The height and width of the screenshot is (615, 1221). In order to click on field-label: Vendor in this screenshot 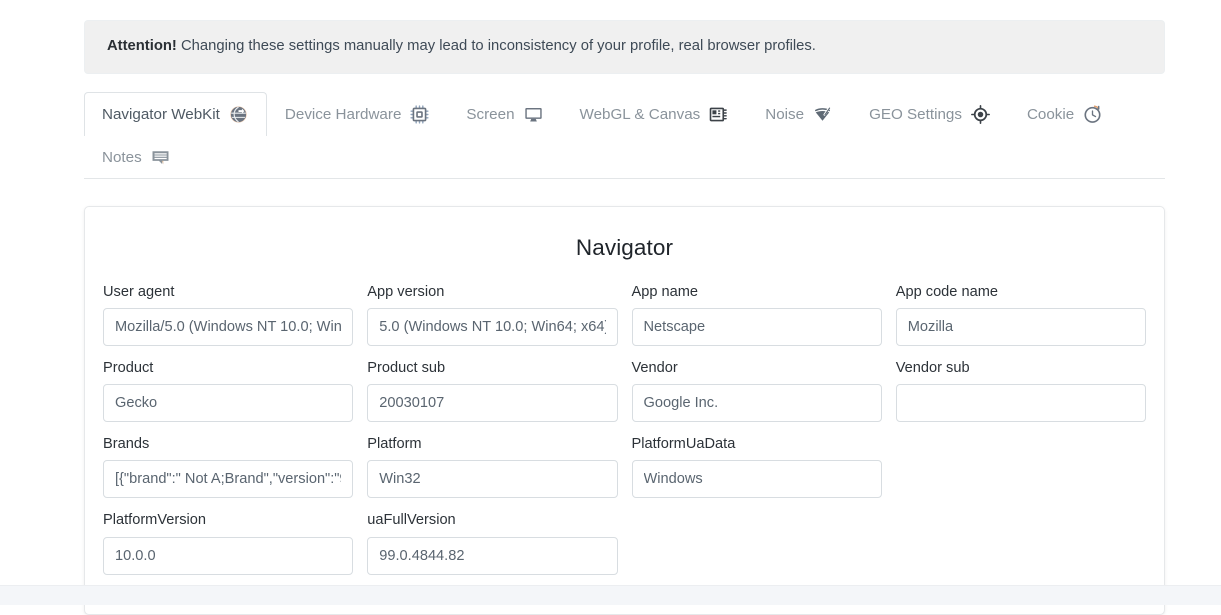, I will do `click(654, 367)`.